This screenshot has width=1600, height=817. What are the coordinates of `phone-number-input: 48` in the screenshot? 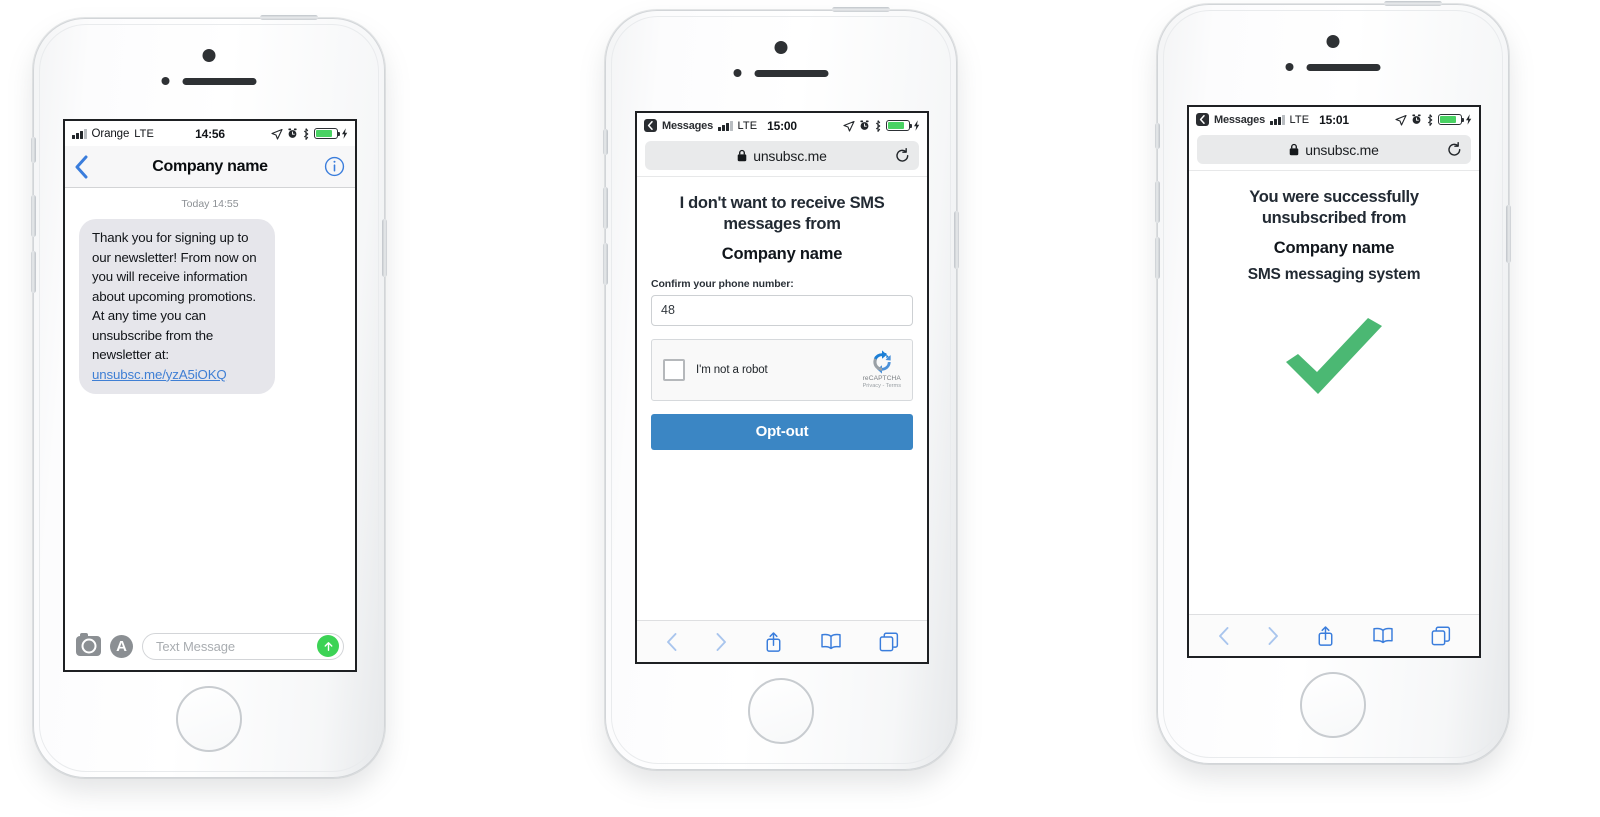 It's located at (782, 310).